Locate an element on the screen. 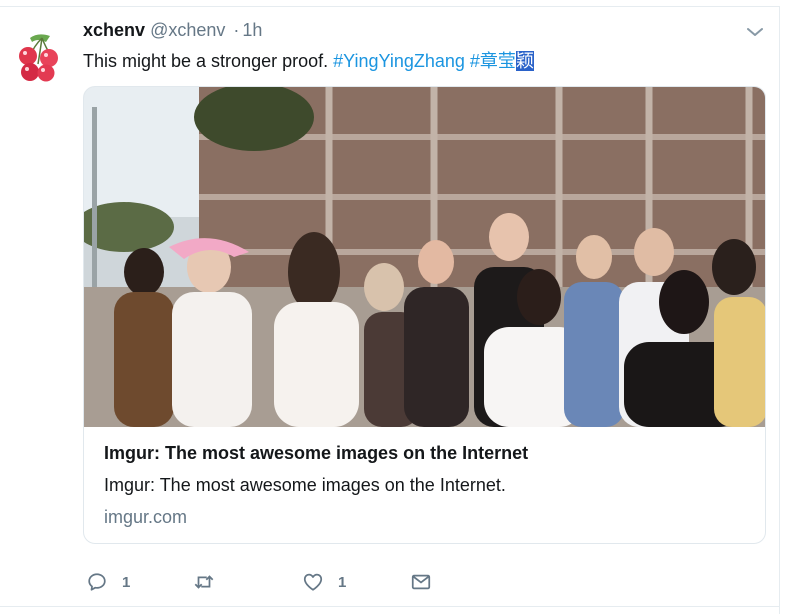  tweet-actions: 1 1 is located at coordinates (311, 582).